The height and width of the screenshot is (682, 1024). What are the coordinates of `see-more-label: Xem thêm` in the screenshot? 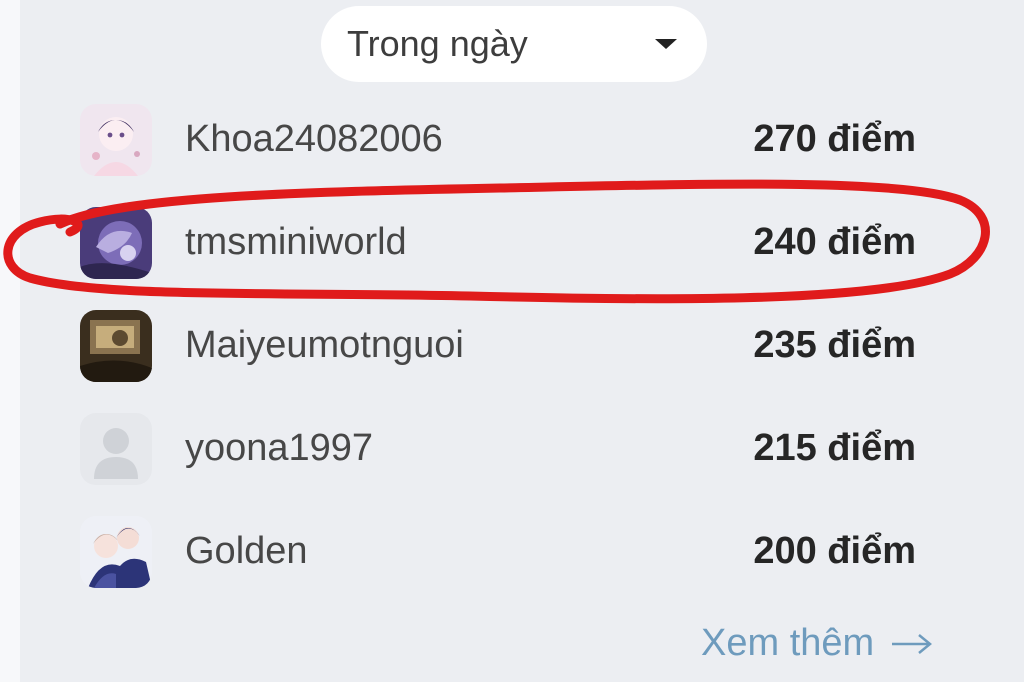 It's located at (788, 643).